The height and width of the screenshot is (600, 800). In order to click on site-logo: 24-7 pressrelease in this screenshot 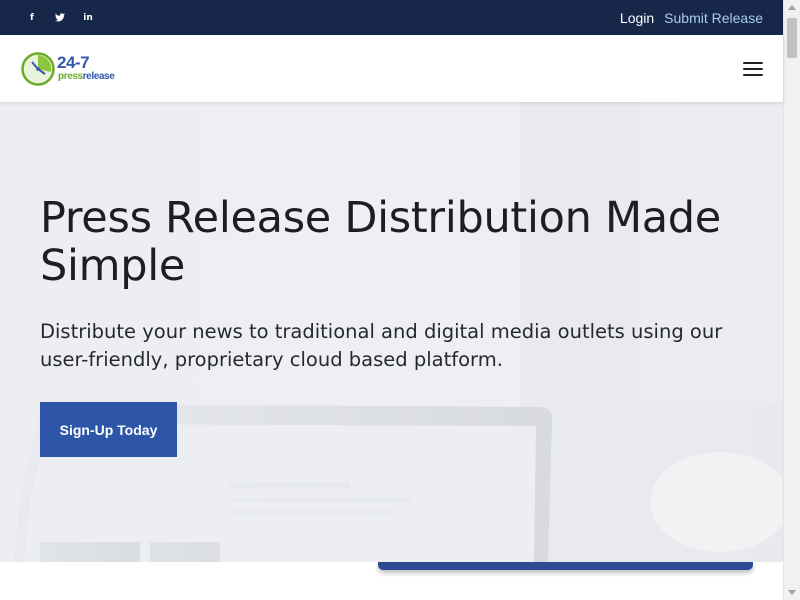, I will do `click(81, 70)`.